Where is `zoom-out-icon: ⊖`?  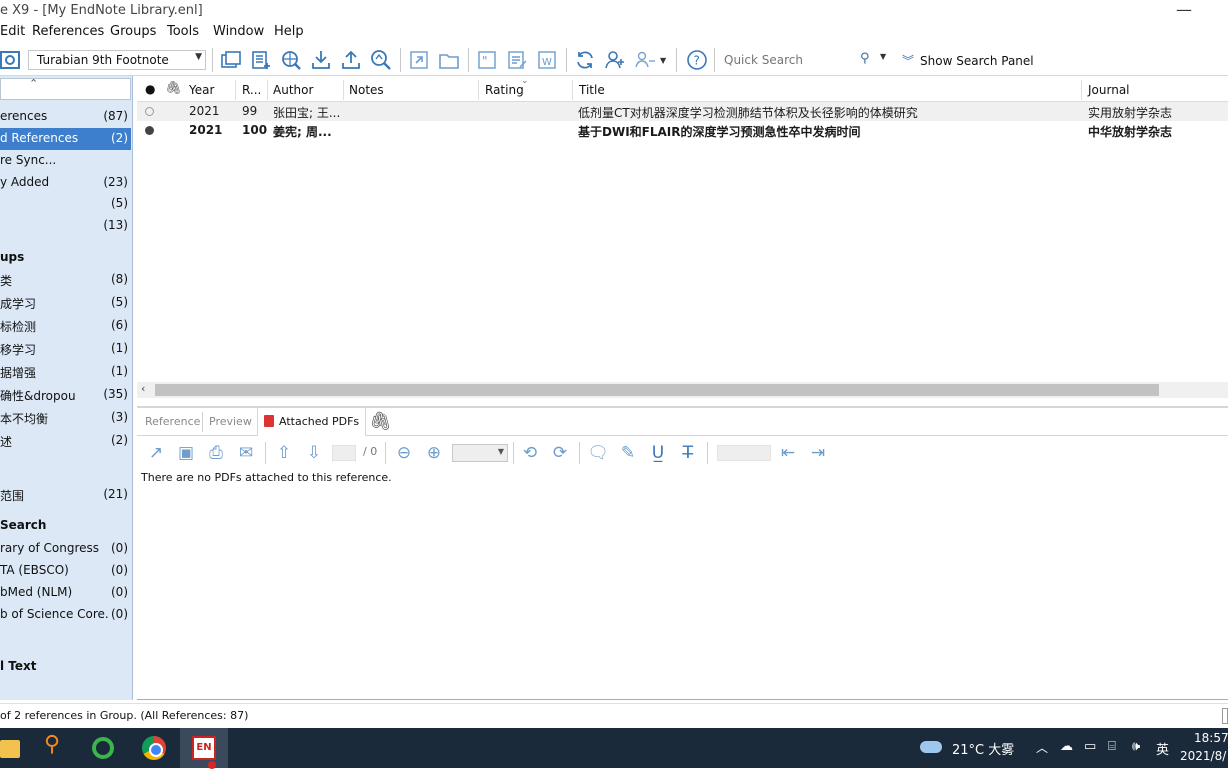
zoom-out-icon: ⊖ is located at coordinates (404, 453).